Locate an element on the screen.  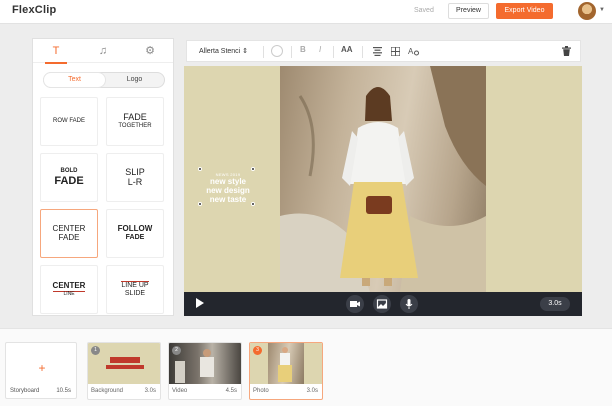
top-bar: FlexClip Saved Preview Export Video ▼ is located at coordinates (306, 12).